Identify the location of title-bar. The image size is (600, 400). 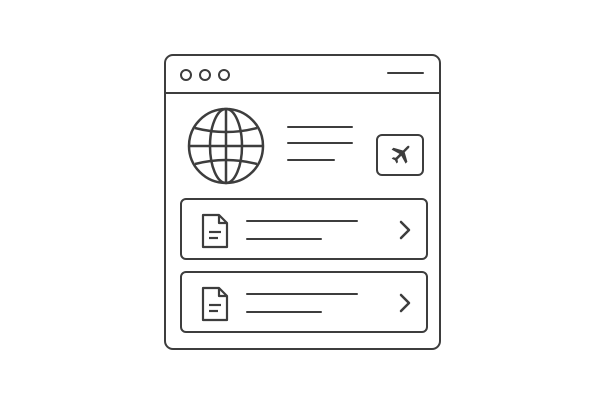
(302, 75).